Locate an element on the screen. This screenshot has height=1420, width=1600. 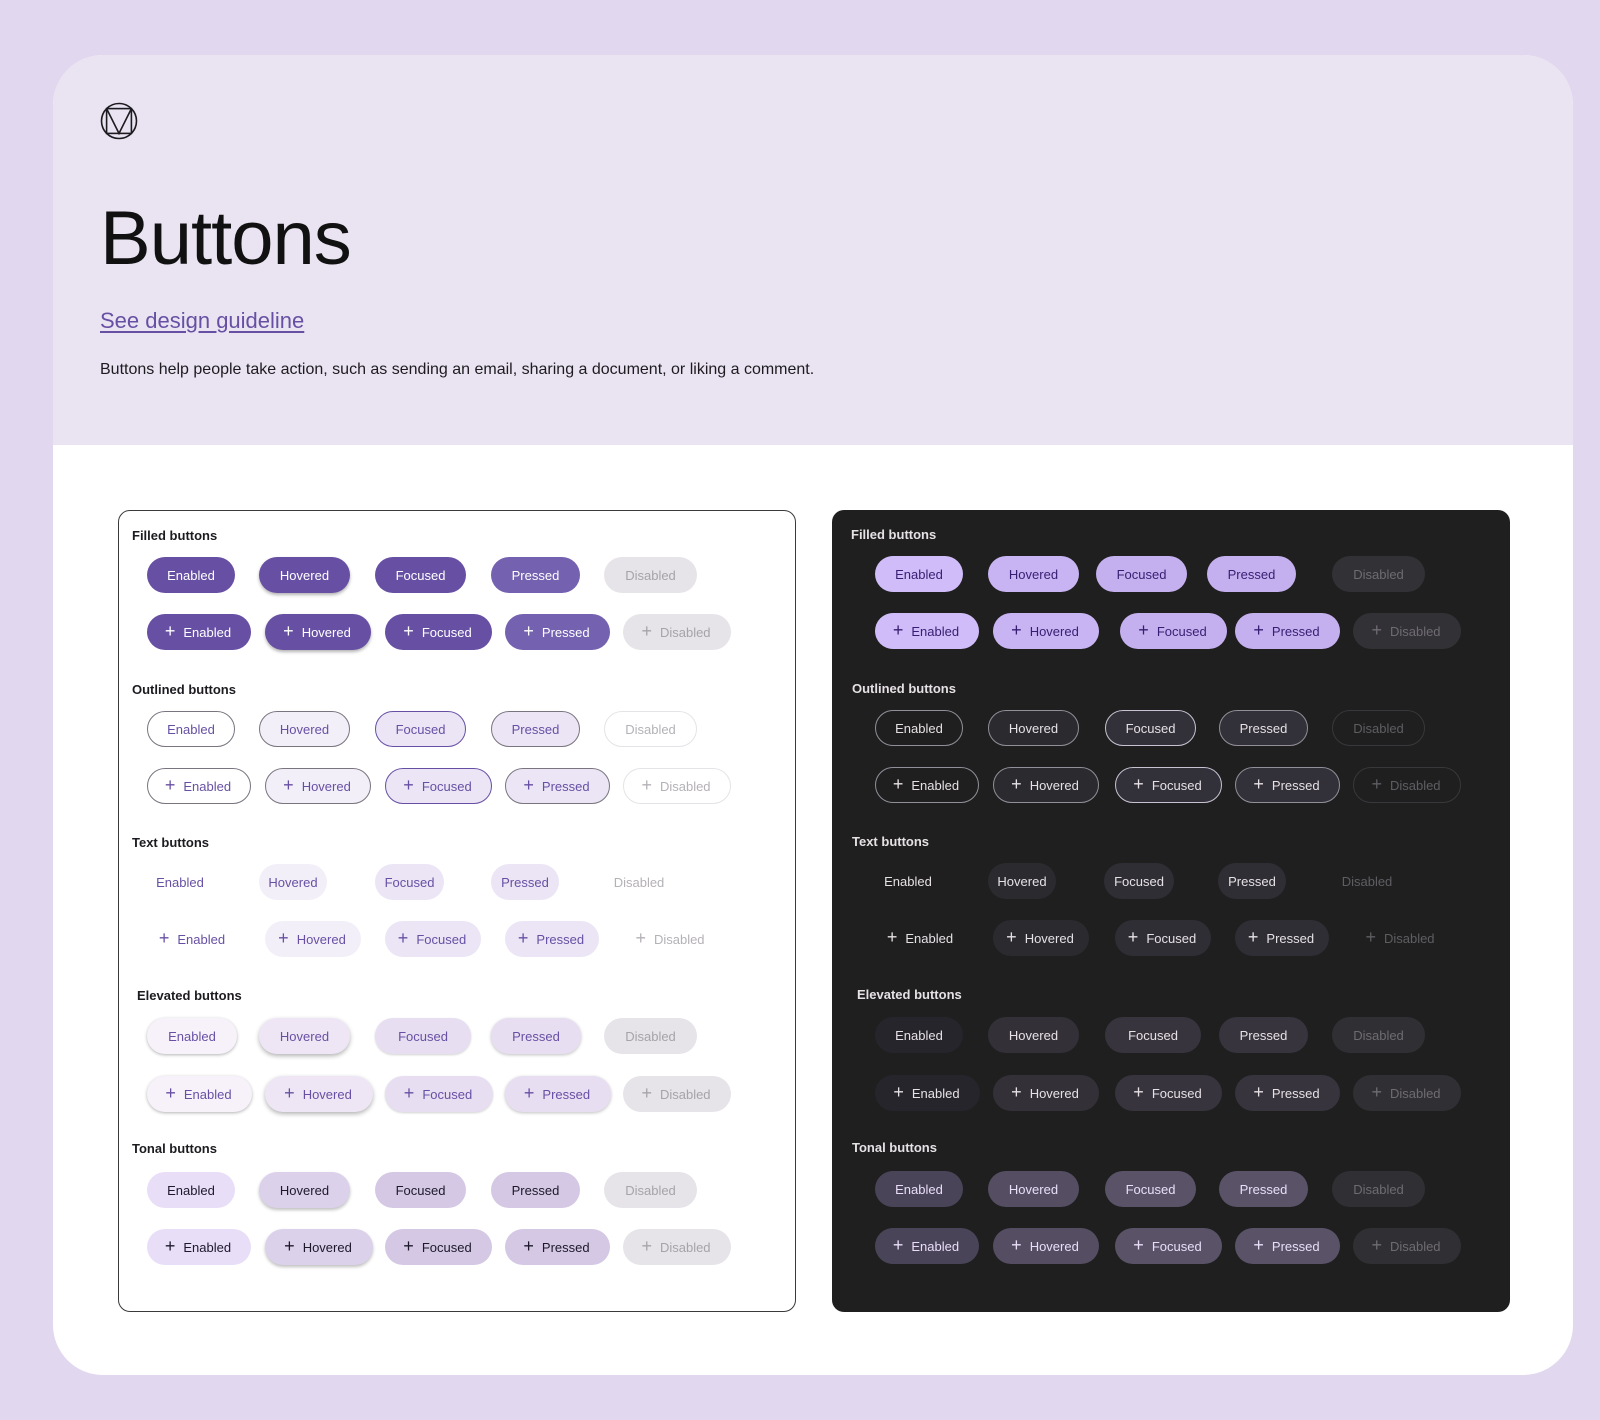
elevated-icon-disabled-button: + Disabled is located at coordinates (1407, 1093).